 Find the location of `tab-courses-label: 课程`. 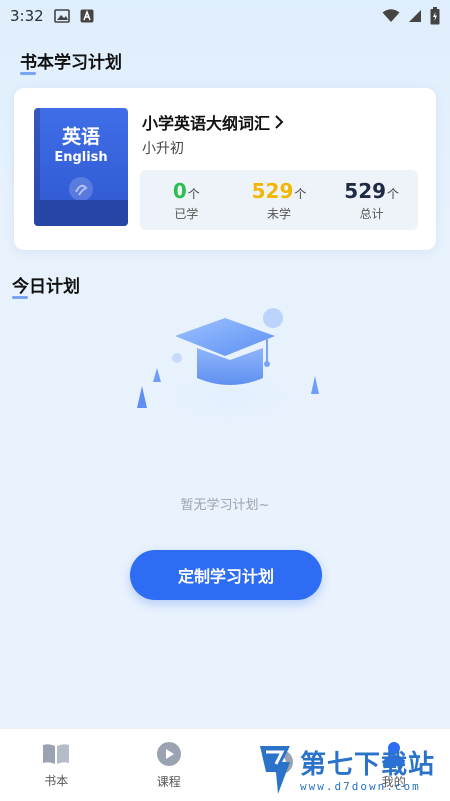

tab-courses-label: 课程 is located at coordinates (169, 781).